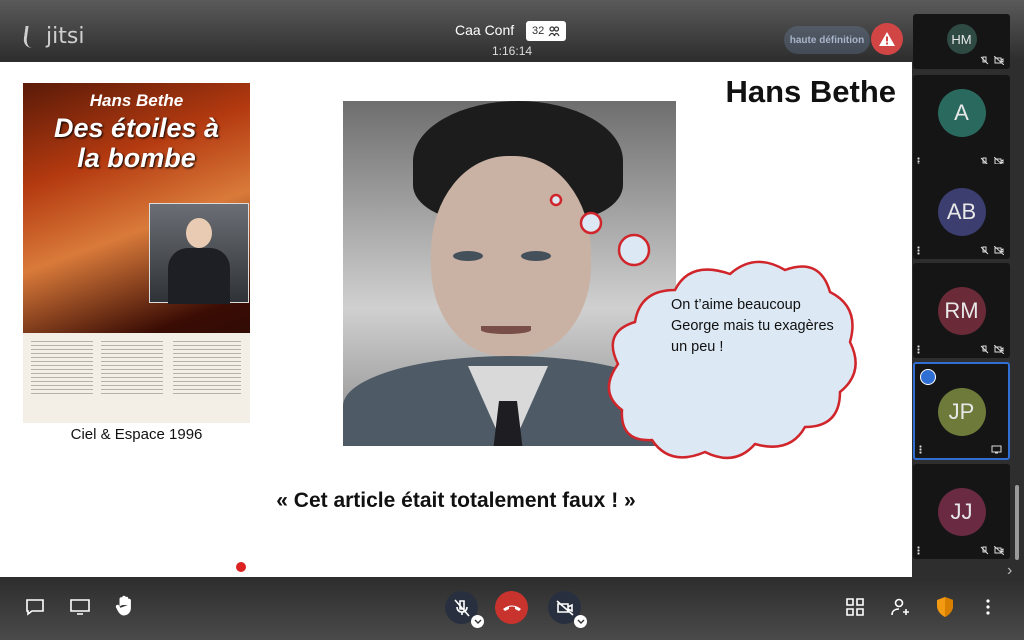  Describe the element at coordinates (1009, 571) in the screenshot. I see `chevron-right-icon: ›` at that location.